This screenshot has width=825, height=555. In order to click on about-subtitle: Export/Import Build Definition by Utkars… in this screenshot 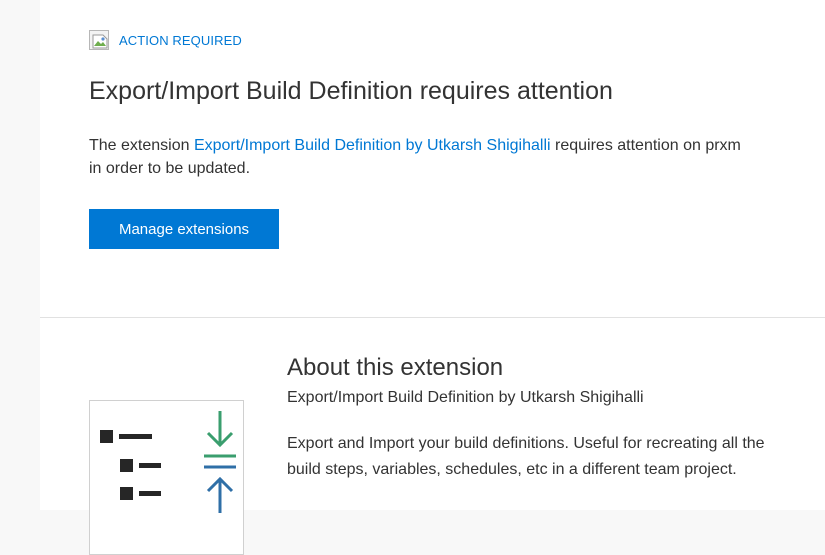, I will do `click(465, 397)`.